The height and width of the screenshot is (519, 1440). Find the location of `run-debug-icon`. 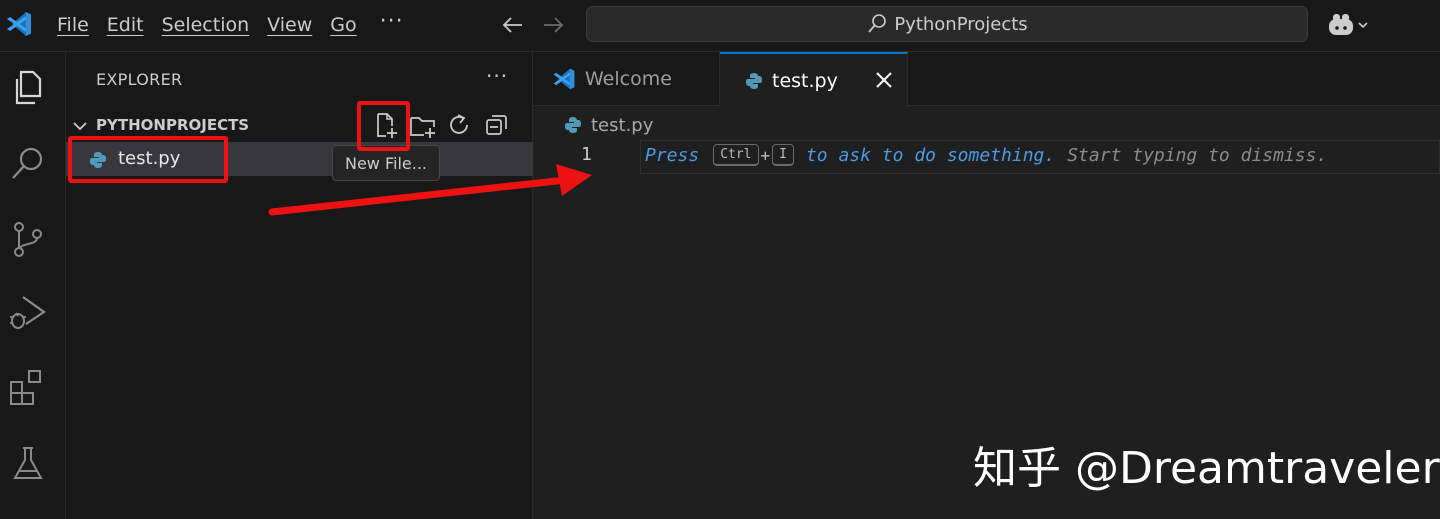

run-debug-icon is located at coordinates (28, 312).